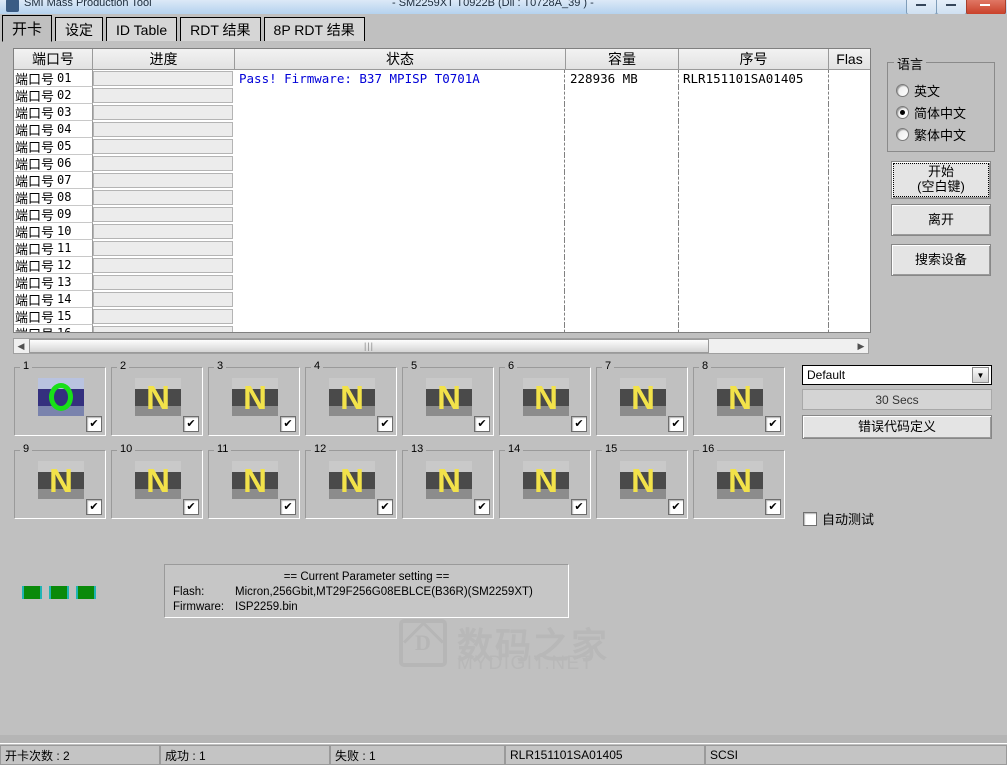  I want to click on table-row: 端口号 02, so click(442, 95).